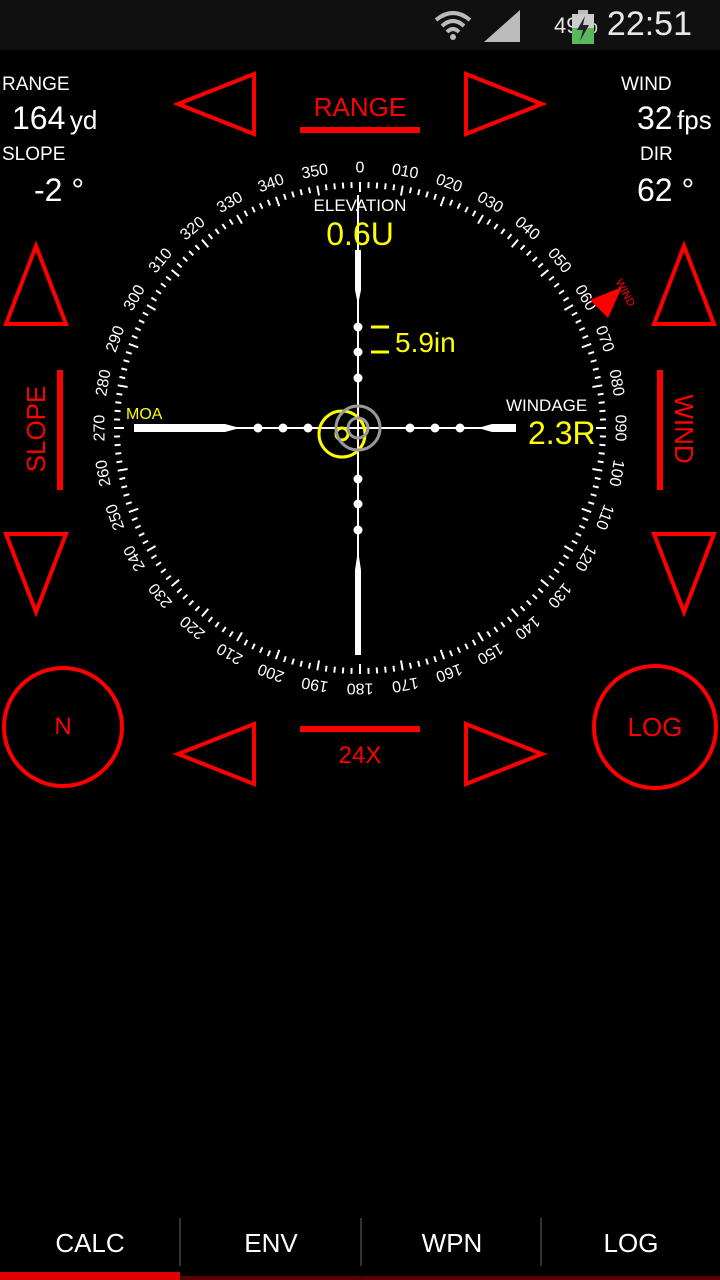 This screenshot has height=1280, width=720. Describe the element at coordinates (360, 688) in the screenshot. I see `compass-label: 180` at that location.